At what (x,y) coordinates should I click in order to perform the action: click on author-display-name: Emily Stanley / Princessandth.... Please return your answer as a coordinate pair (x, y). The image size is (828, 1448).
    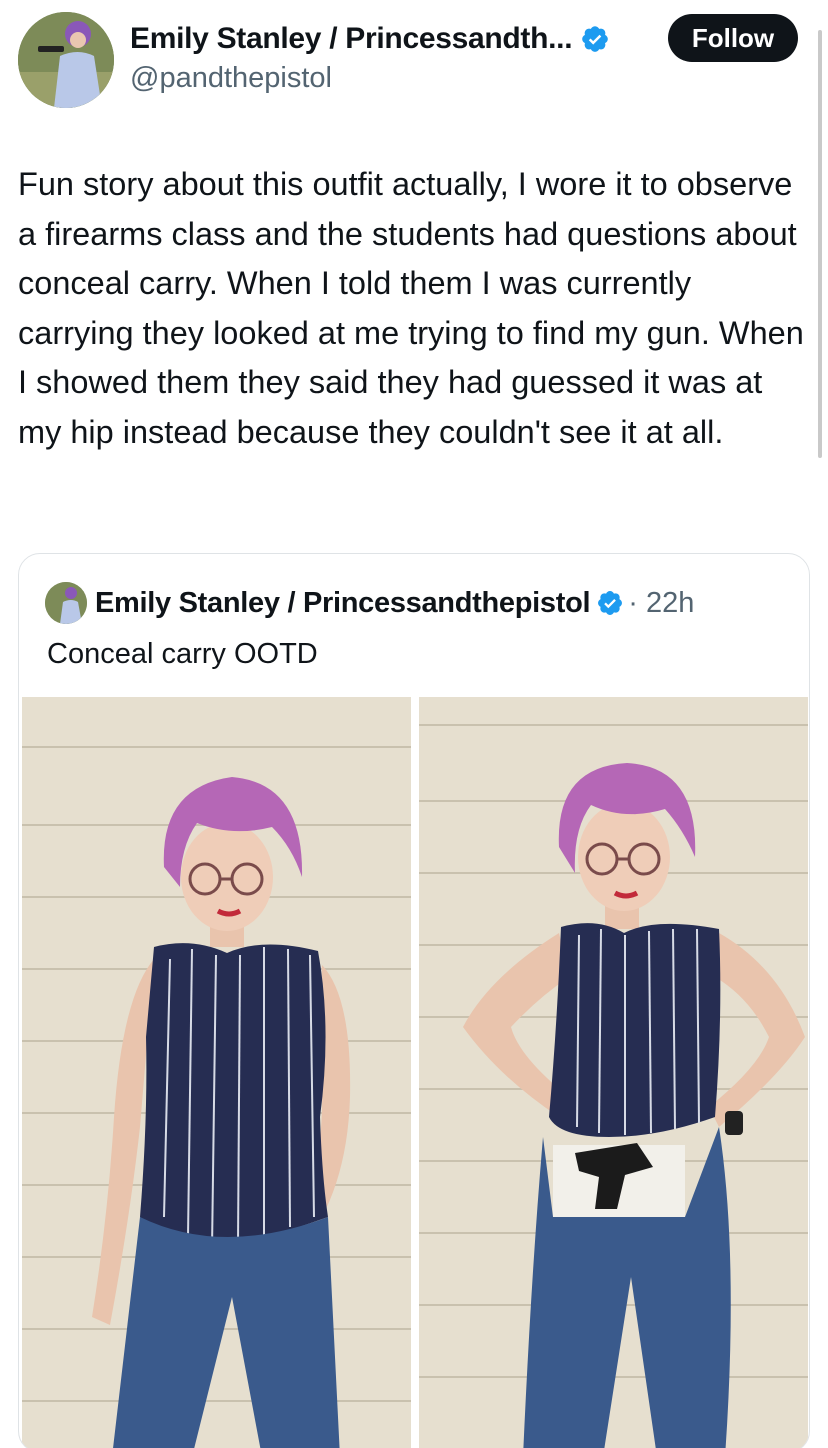
    Looking at the image, I should click on (351, 39).